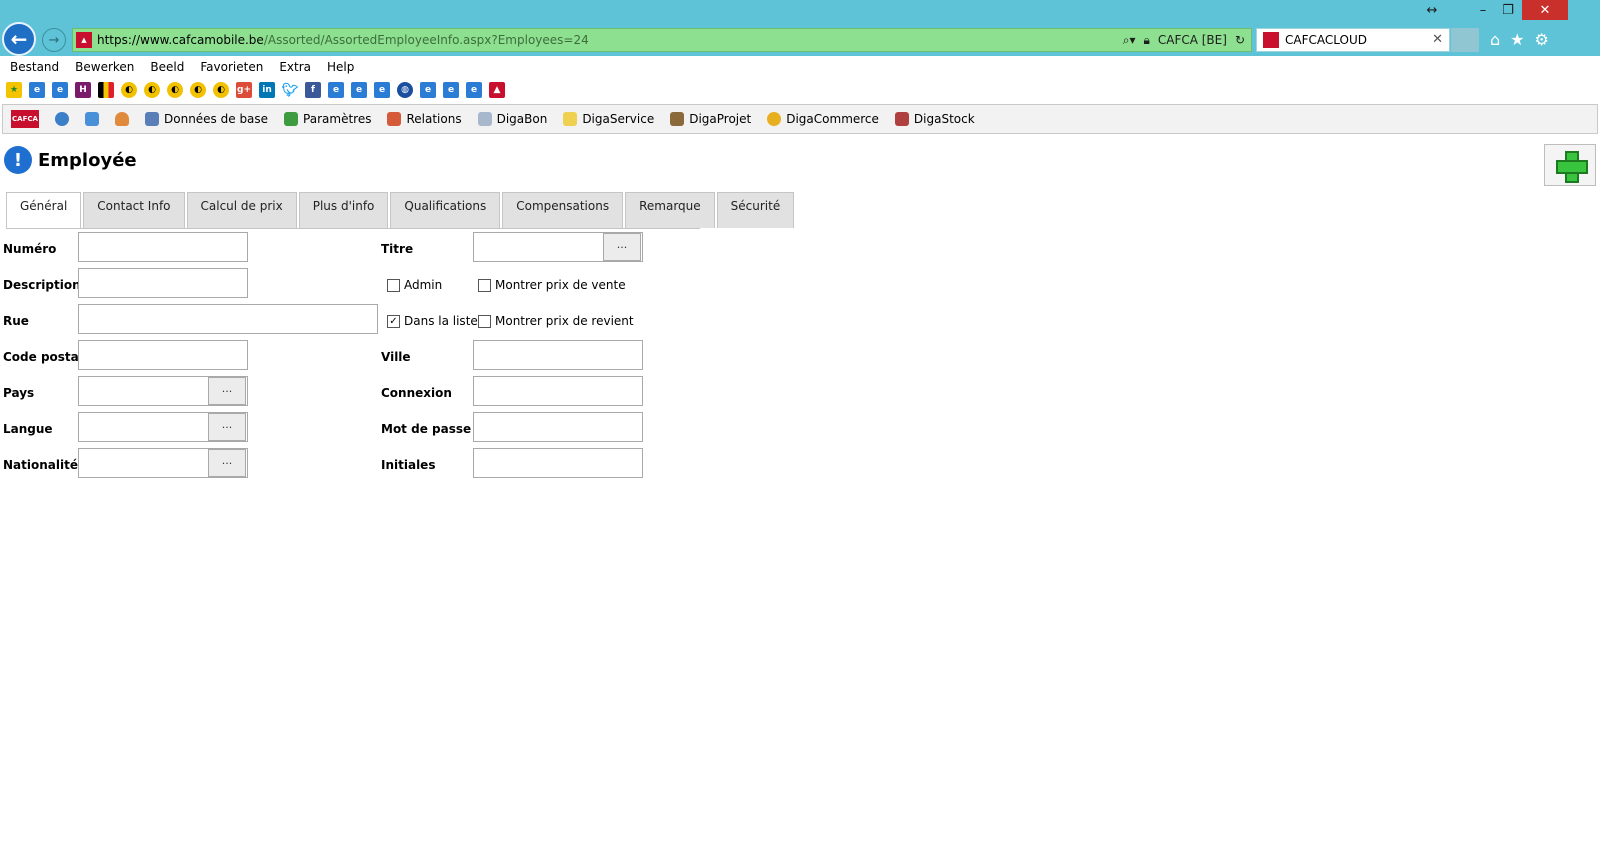 Image resolution: width=1600 pixels, height=860 pixels. What do you see at coordinates (313, 90) in the screenshot?
I see `facebook-icon: f` at bounding box center [313, 90].